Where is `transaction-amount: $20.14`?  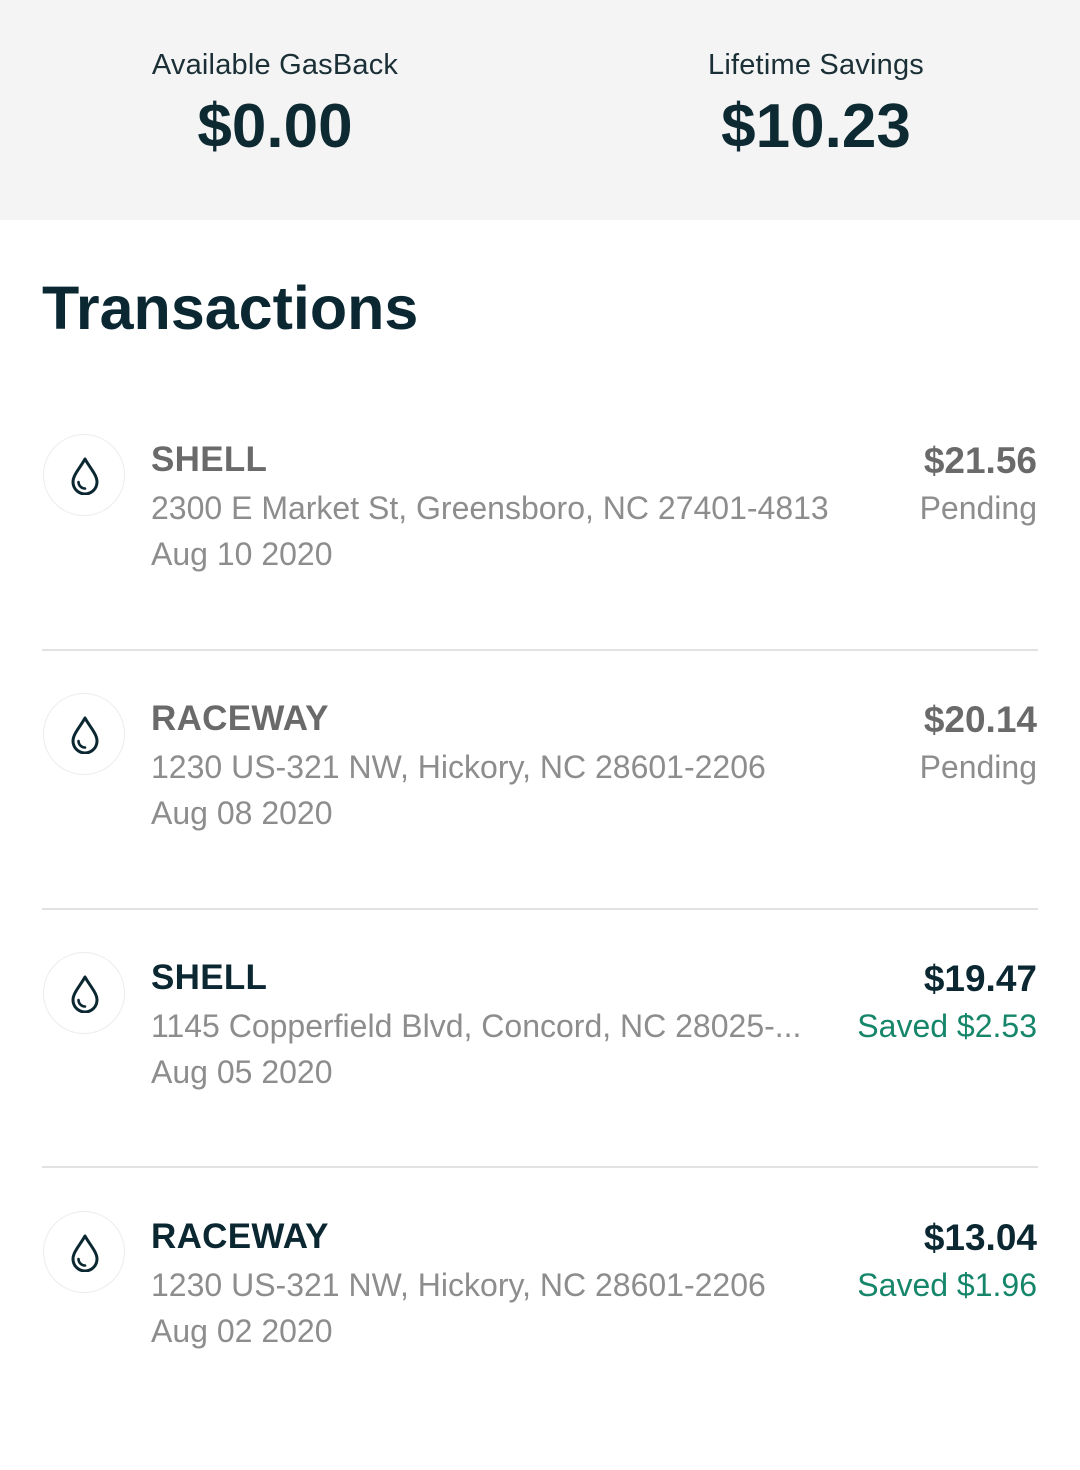
transaction-amount: $20.14 is located at coordinates (980, 719).